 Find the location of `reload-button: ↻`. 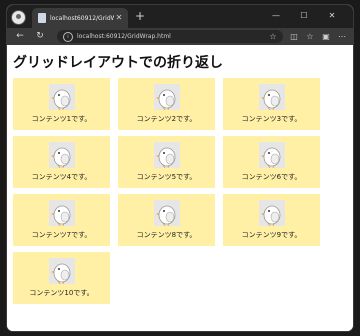

reload-button: ↻ is located at coordinates (40, 36).